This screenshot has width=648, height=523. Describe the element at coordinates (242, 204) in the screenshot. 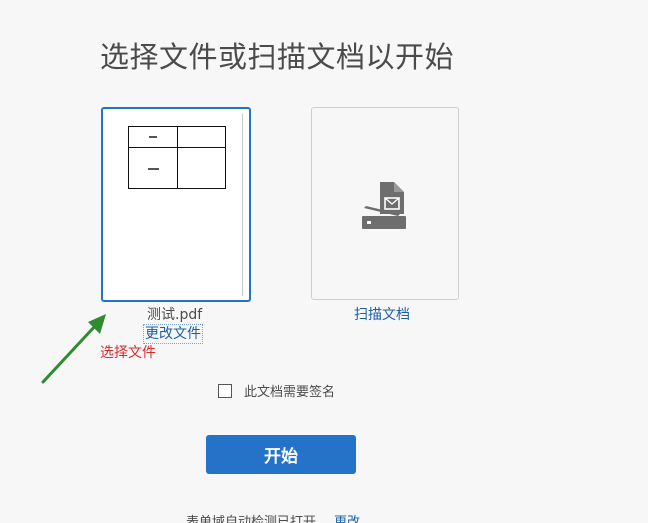

I see `page-edge` at that location.